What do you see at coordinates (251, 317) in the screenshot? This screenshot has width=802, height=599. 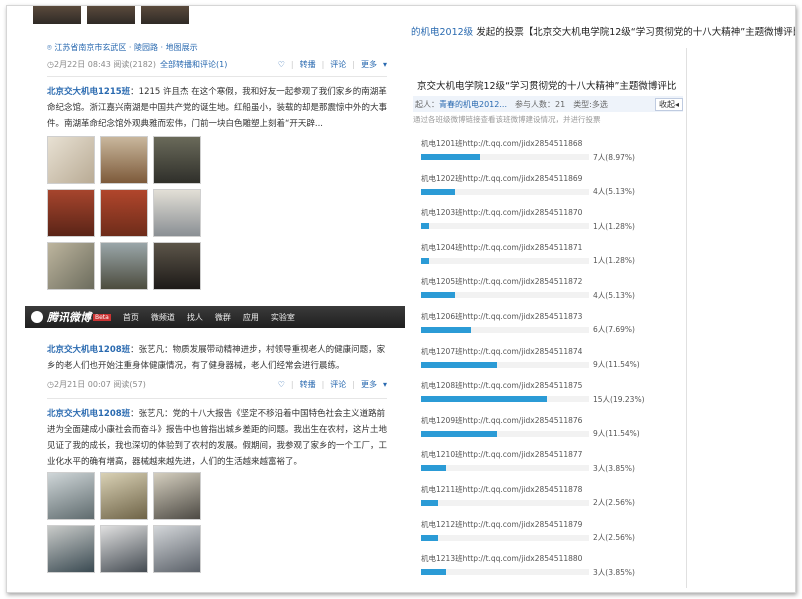 I see `nav-apps: 应用` at bounding box center [251, 317].